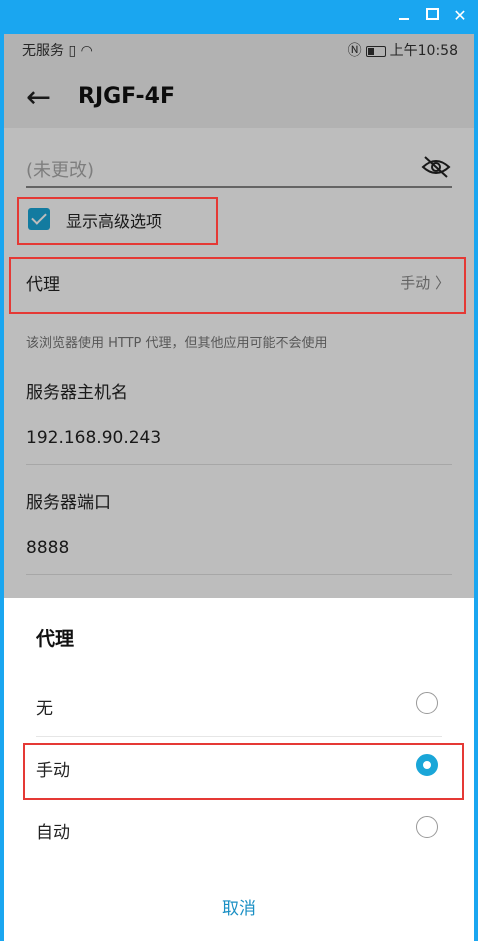 This screenshot has height=941, width=478. I want to click on option-none: 无, so click(239, 706).